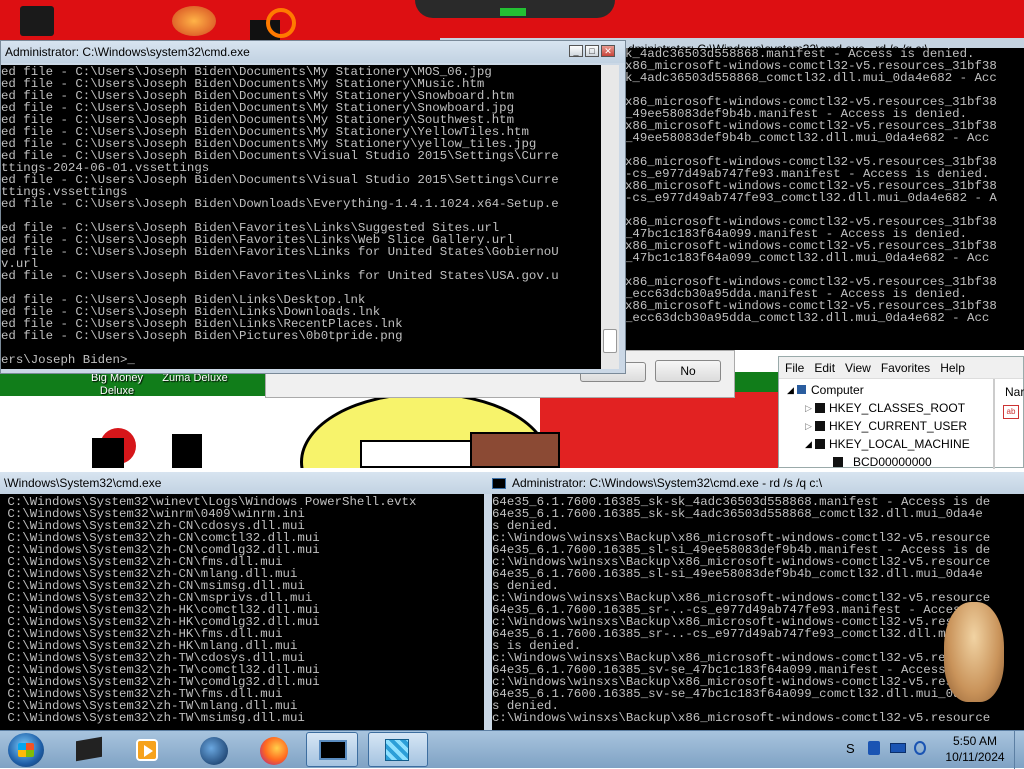  What do you see at coordinates (890, 390) in the screenshot?
I see `tree-item-computer: ◢ Computer` at bounding box center [890, 390].